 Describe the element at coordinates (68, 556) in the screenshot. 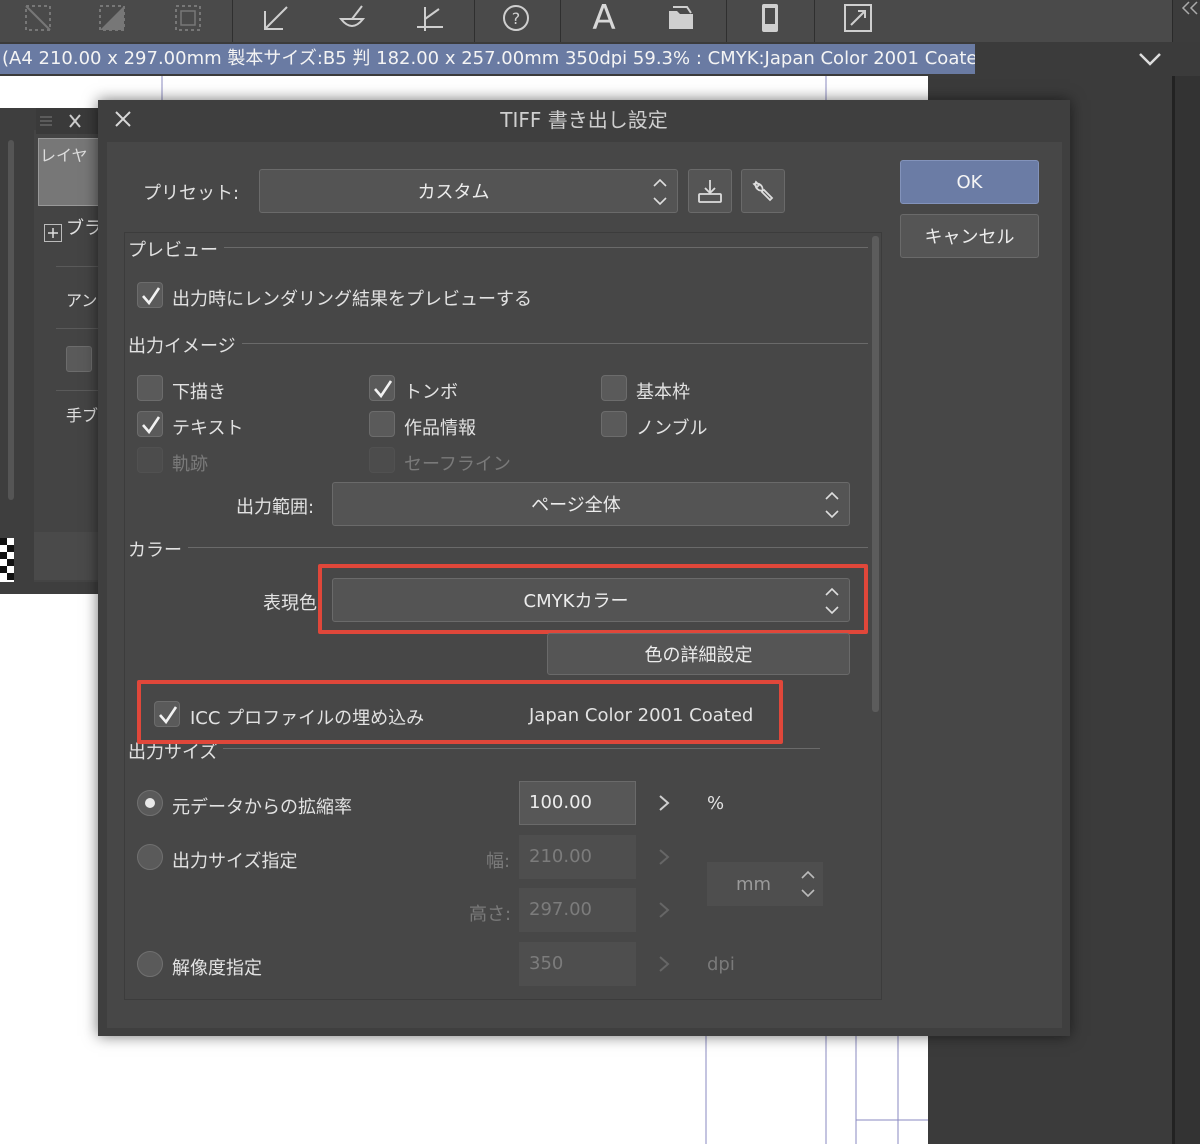

I see `panel-footer` at that location.